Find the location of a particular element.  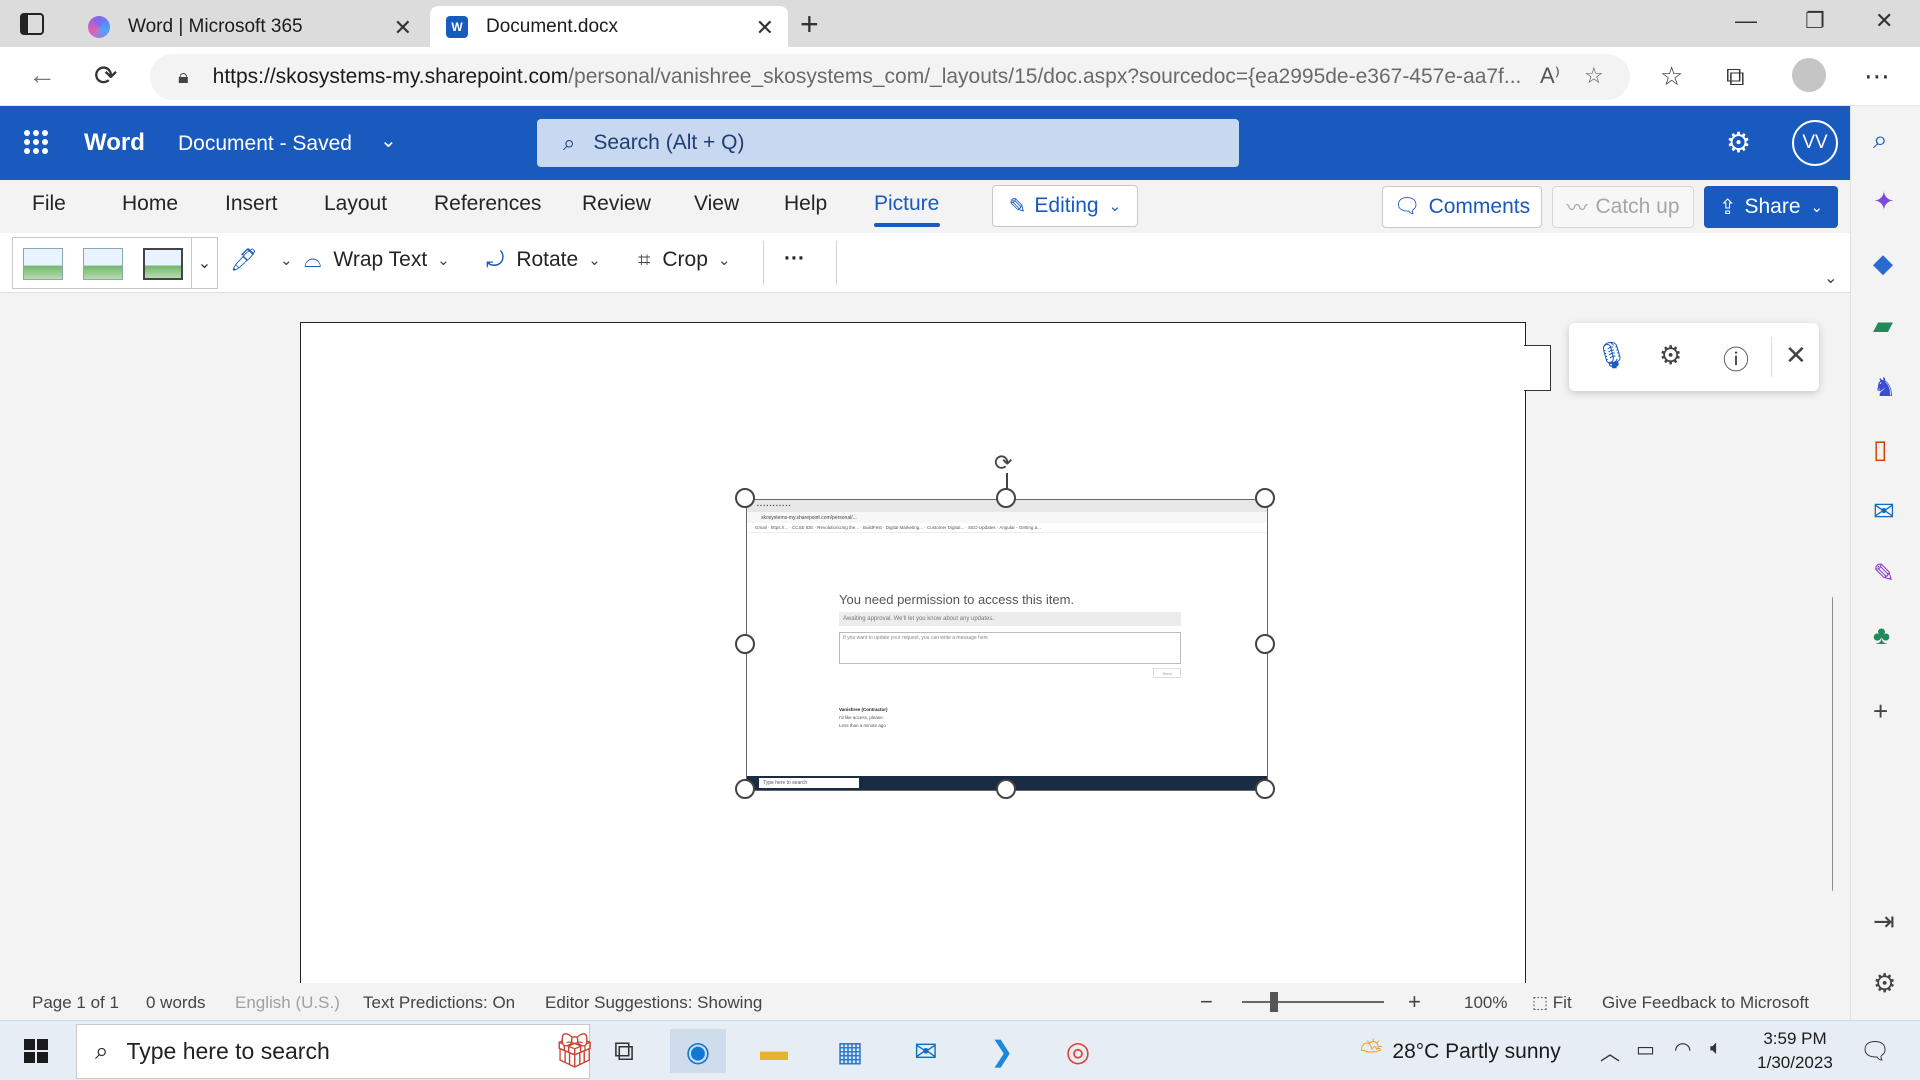

editing-mode-button: ✎ Editing ⌄ is located at coordinates (1065, 206).